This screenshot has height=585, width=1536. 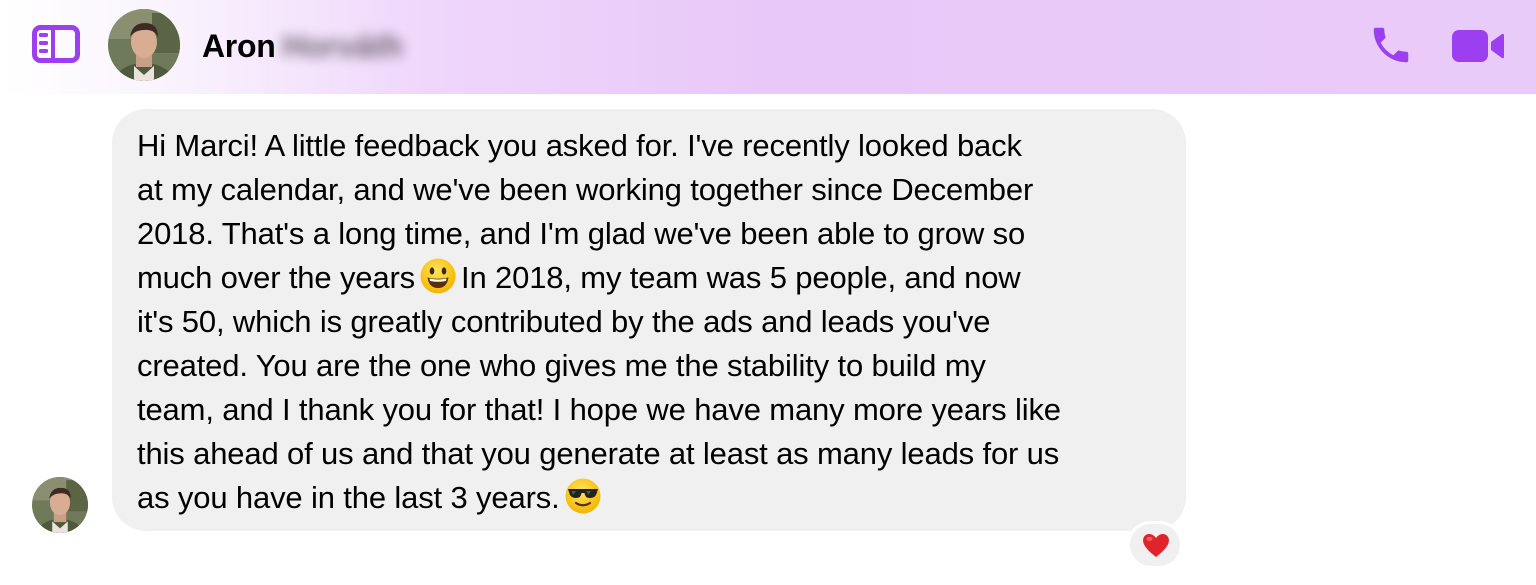 I want to click on contact-photo, so click(x=144, y=45).